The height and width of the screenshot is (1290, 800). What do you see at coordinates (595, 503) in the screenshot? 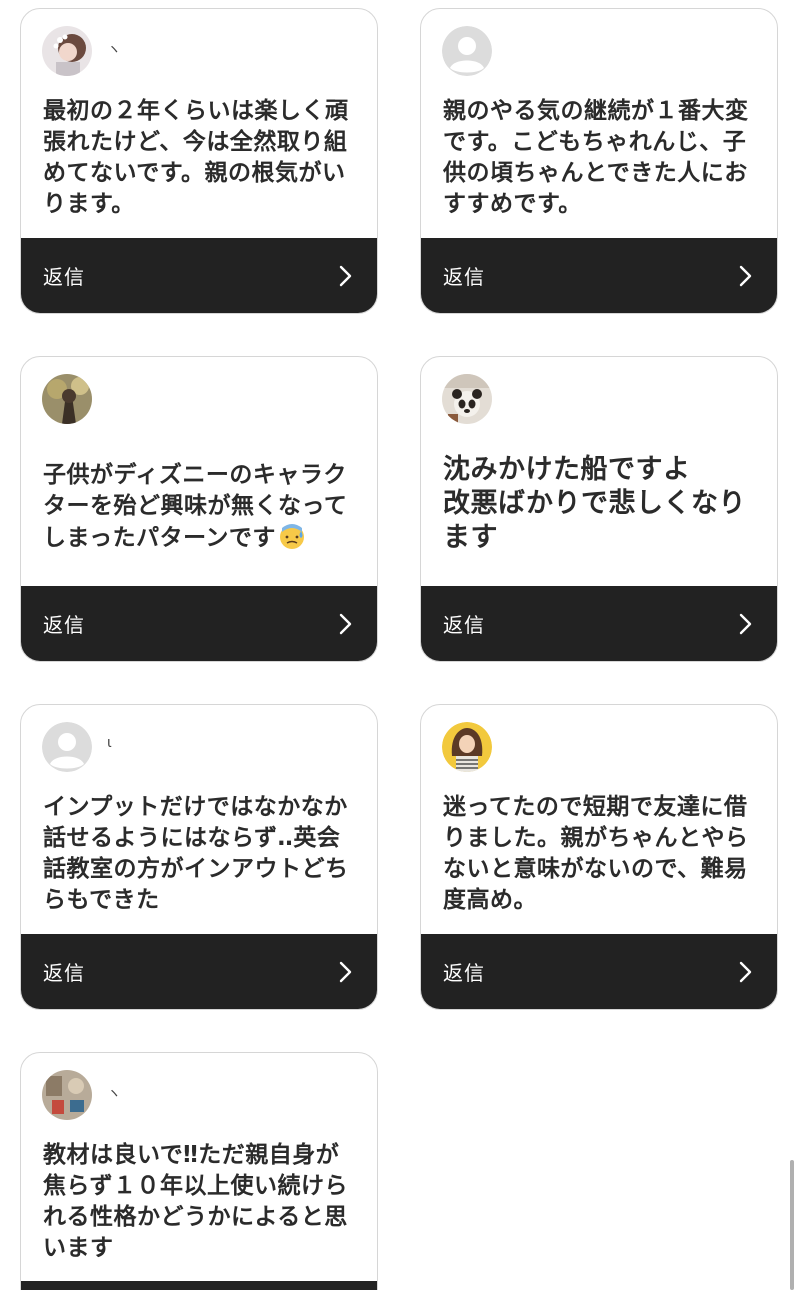
I see `comment-text: 沈みかけた船ですよ 改悪ばかりで悲しくなり ます` at bounding box center [595, 503].